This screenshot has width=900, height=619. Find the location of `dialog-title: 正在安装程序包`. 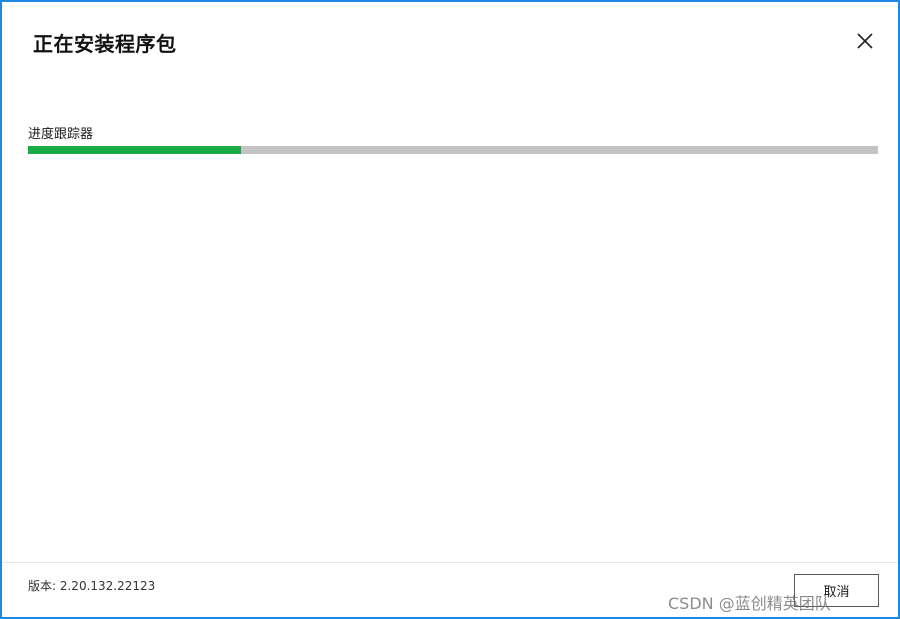

dialog-title: 正在安装程序包 is located at coordinates (105, 44).